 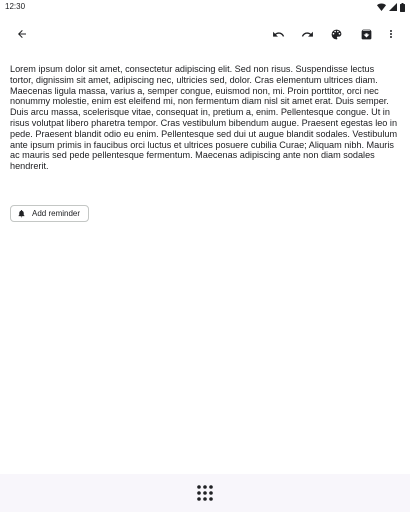 I want to click on add-reminder-label: Add reminder, so click(x=56, y=213).